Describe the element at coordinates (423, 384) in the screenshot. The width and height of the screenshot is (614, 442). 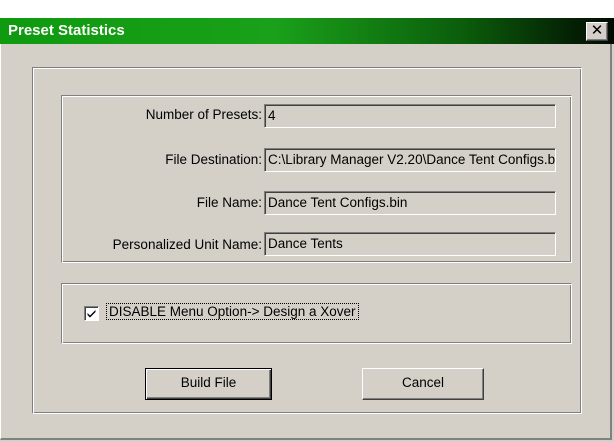
I see `cancel-button: Cancel` at that location.